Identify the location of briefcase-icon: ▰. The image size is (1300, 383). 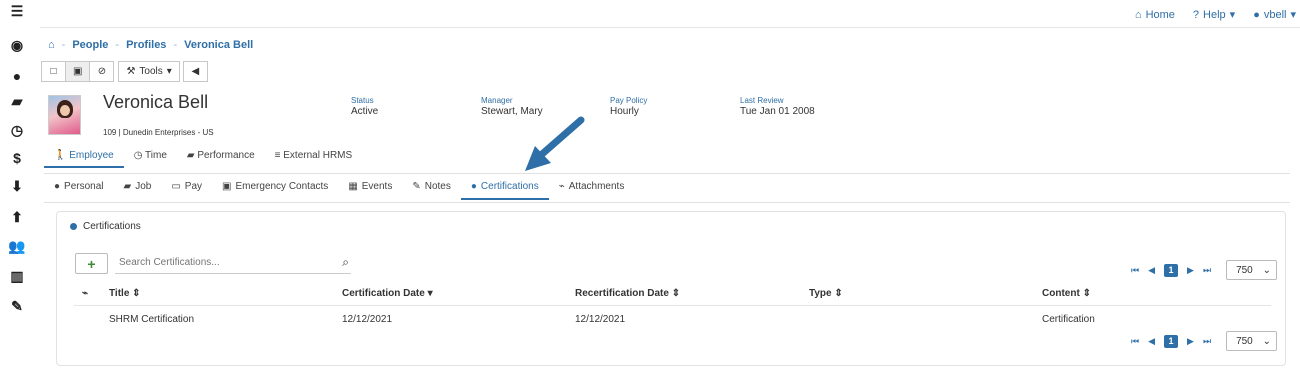
(127, 186).